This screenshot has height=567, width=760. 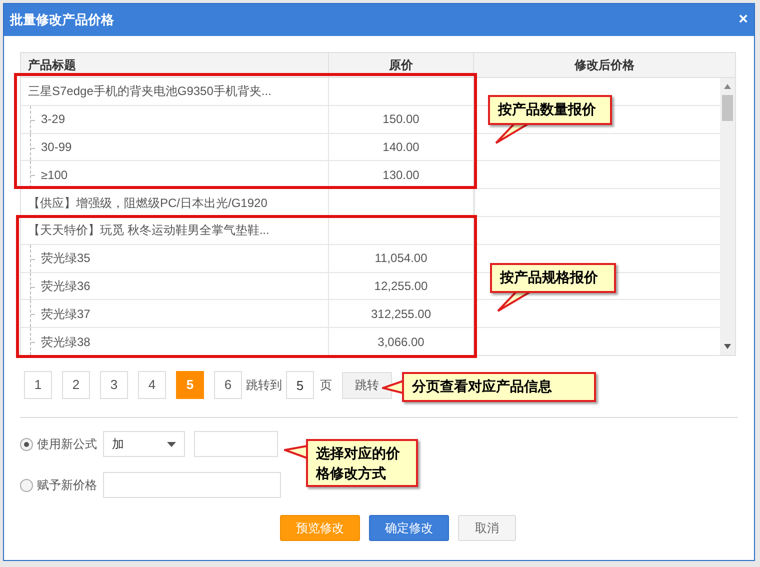 What do you see at coordinates (604, 65) in the screenshot?
I see `column-header: 修改后价格` at bounding box center [604, 65].